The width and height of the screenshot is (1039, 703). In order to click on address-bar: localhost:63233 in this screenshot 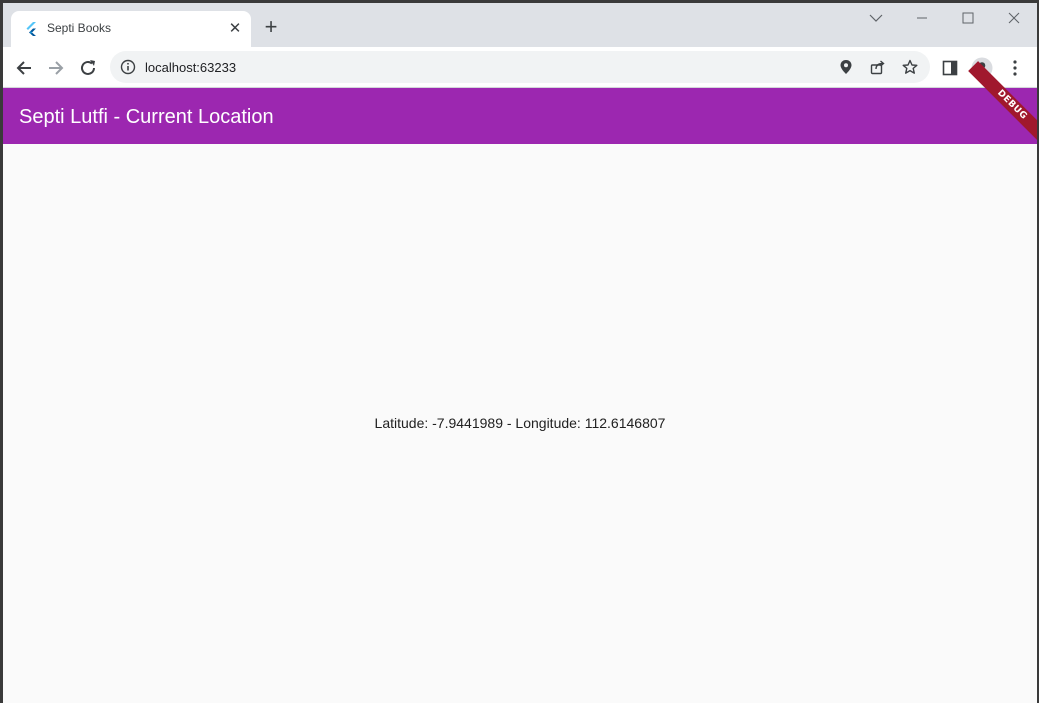, I will do `click(520, 67)`.